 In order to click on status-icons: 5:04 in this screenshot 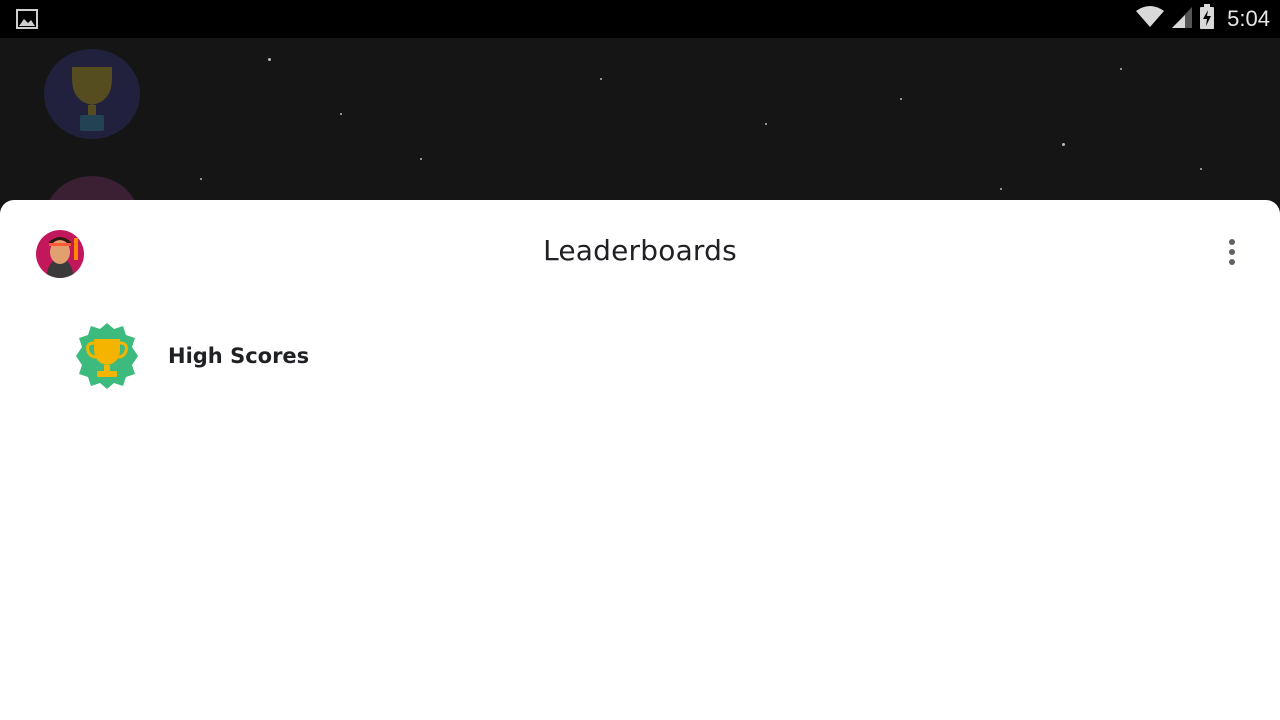, I will do `click(1202, 19)`.